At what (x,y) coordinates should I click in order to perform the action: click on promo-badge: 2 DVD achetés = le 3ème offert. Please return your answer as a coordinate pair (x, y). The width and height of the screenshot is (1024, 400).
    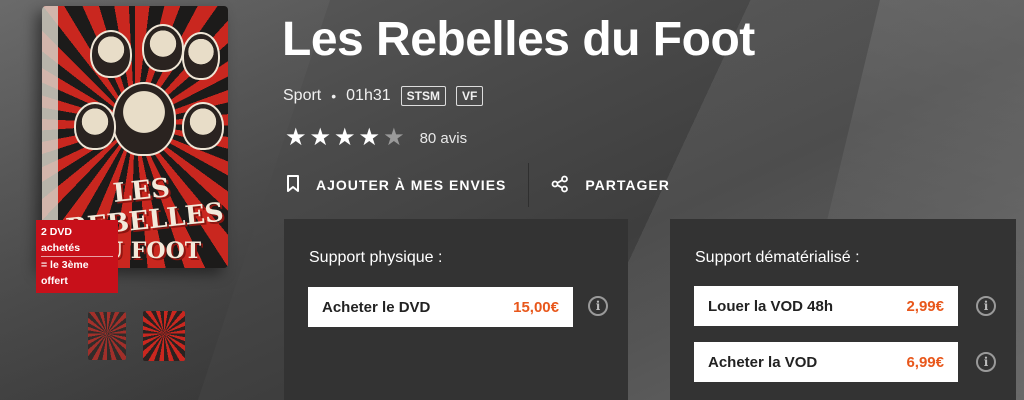
    Looking at the image, I should click on (77, 256).